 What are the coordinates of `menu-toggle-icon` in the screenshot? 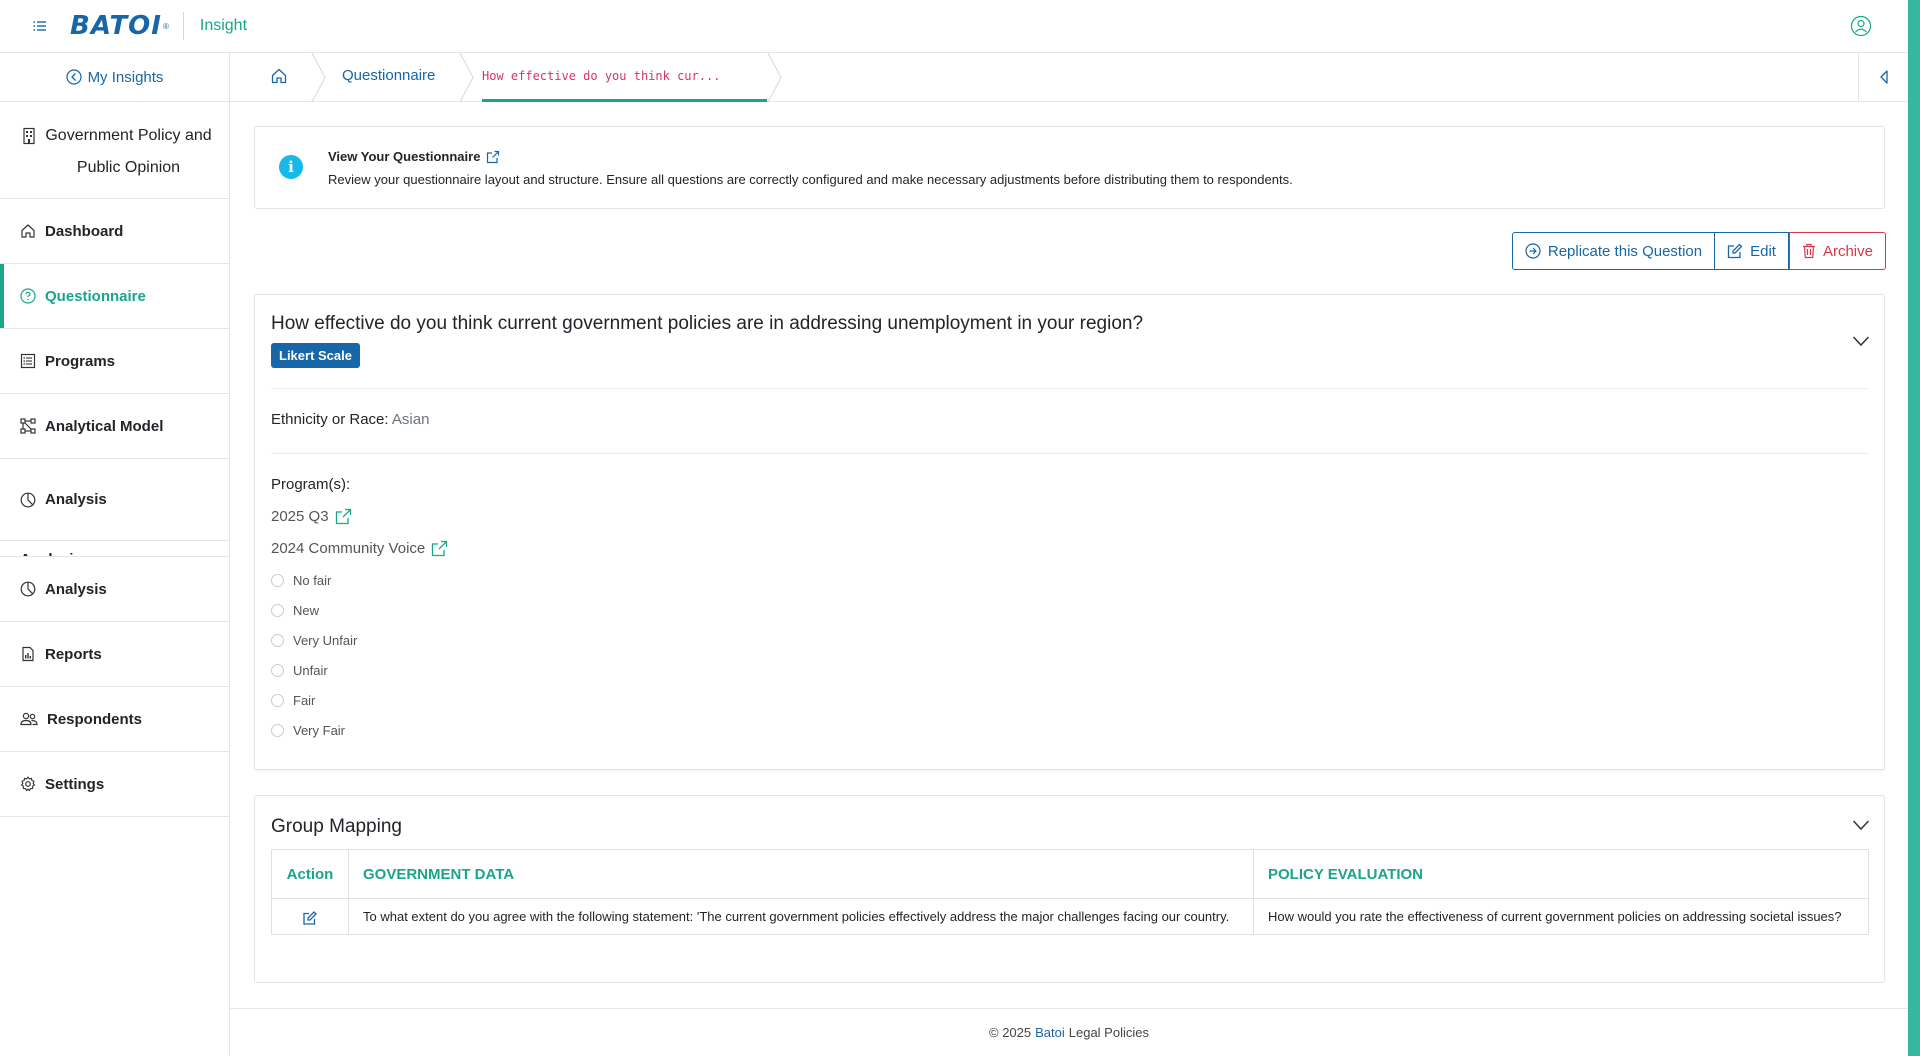 It's located at (40, 26).